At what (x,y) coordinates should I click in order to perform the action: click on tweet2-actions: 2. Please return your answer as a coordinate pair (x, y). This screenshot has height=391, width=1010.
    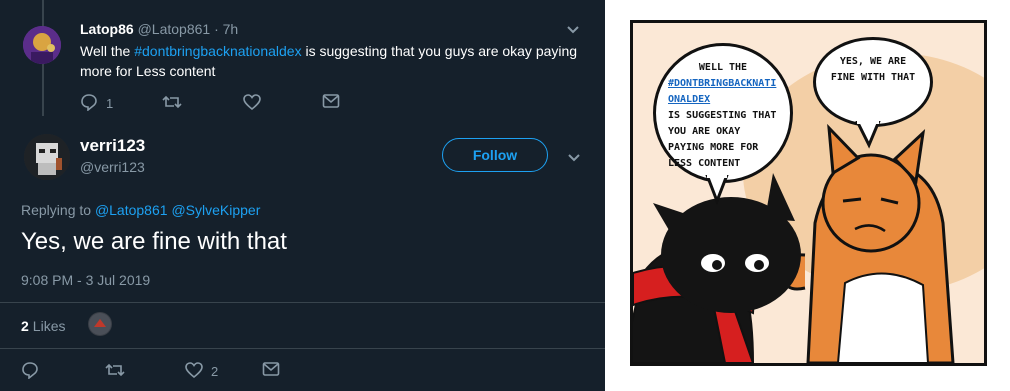
    Looking at the image, I should click on (171, 372).